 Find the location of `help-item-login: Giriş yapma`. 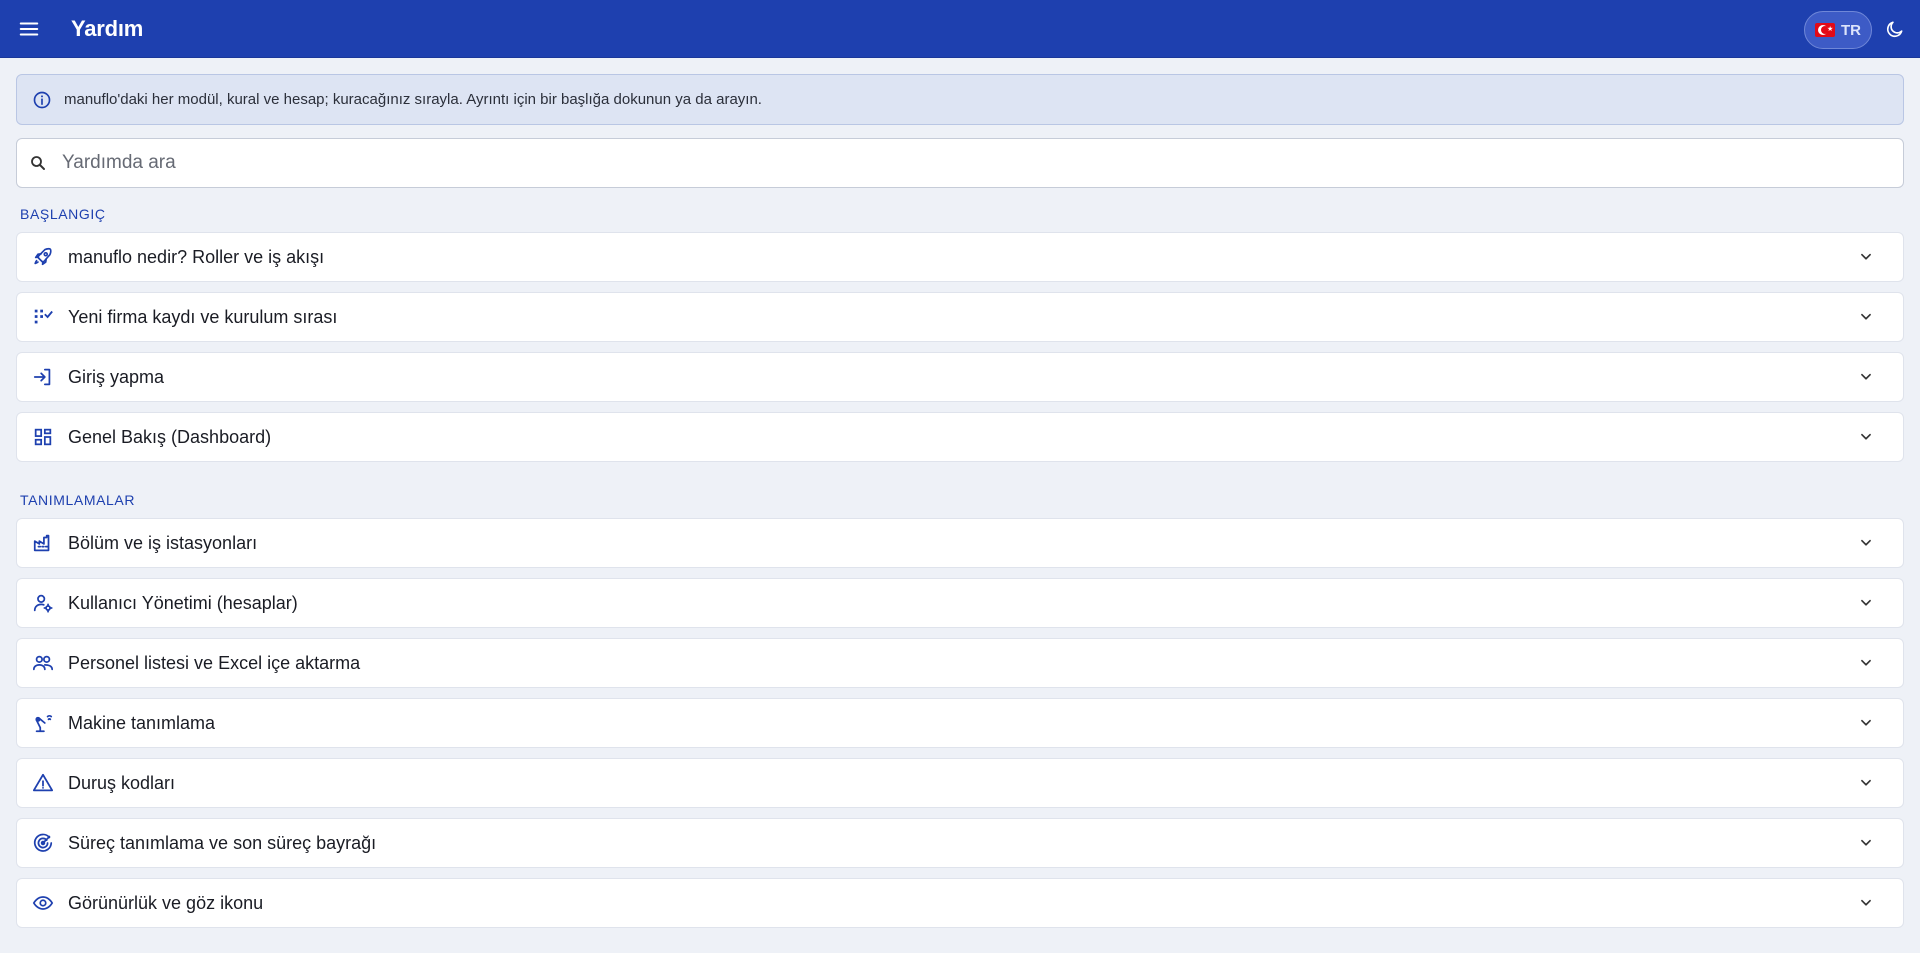

help-item-login: Giriş yapma is located at coordinates (960, 377).